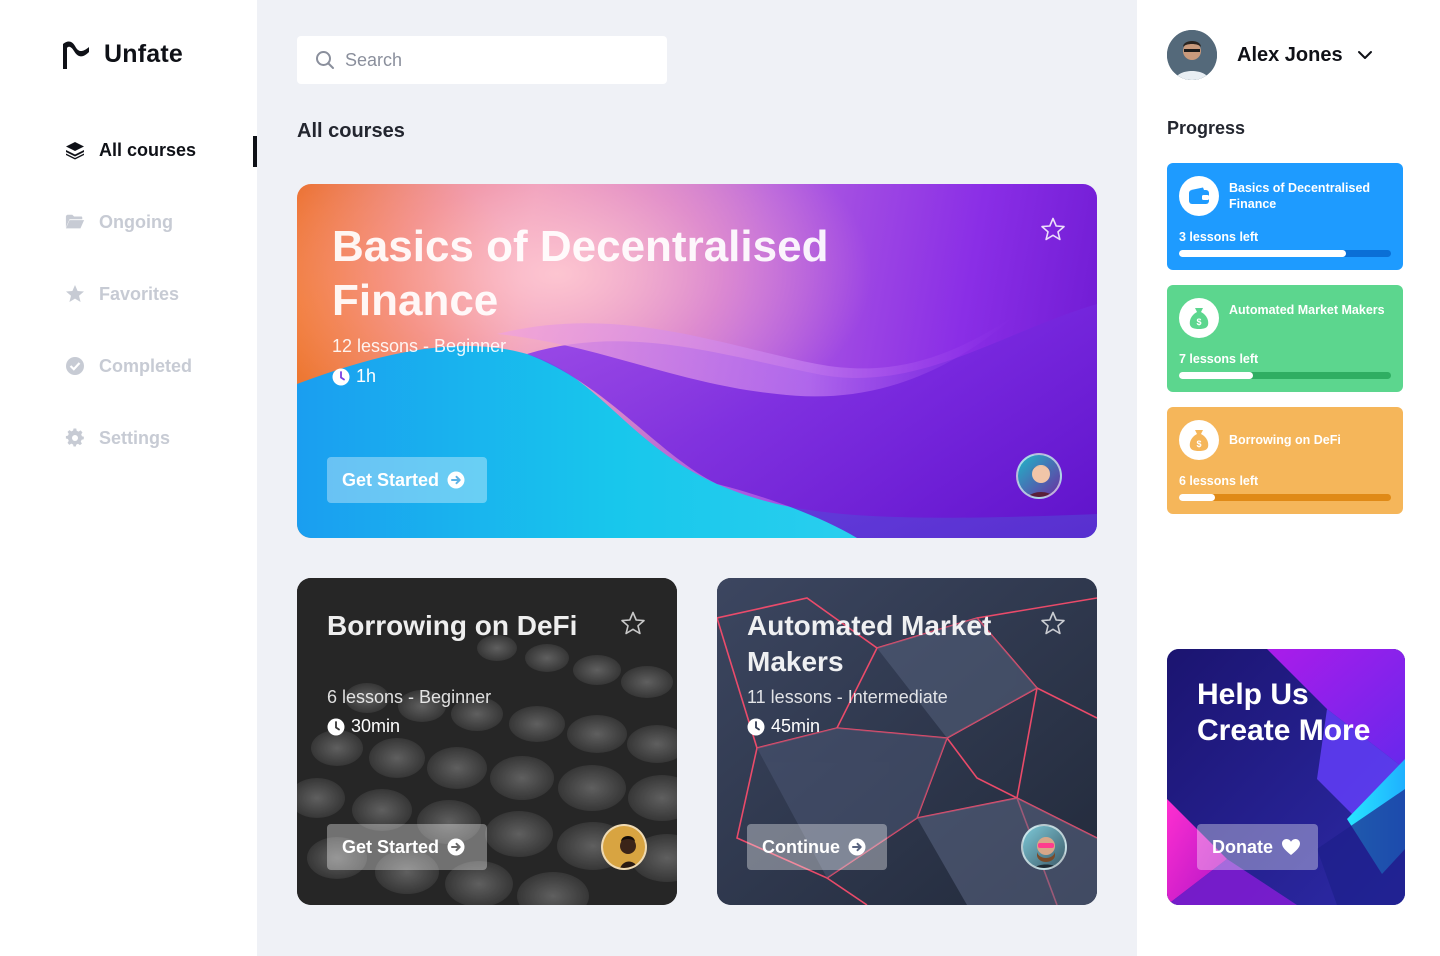 This screenshot has height=956, width=1440. Describe the element at coordinates (143, 53) in the screenshot. I see `app-name: Unfate` at that location.